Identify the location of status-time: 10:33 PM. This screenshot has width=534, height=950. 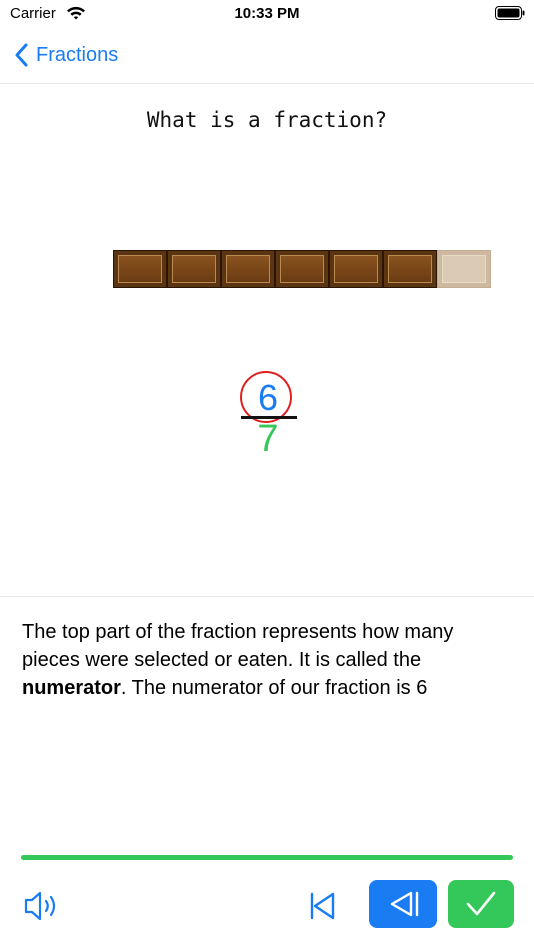
(267, 13).